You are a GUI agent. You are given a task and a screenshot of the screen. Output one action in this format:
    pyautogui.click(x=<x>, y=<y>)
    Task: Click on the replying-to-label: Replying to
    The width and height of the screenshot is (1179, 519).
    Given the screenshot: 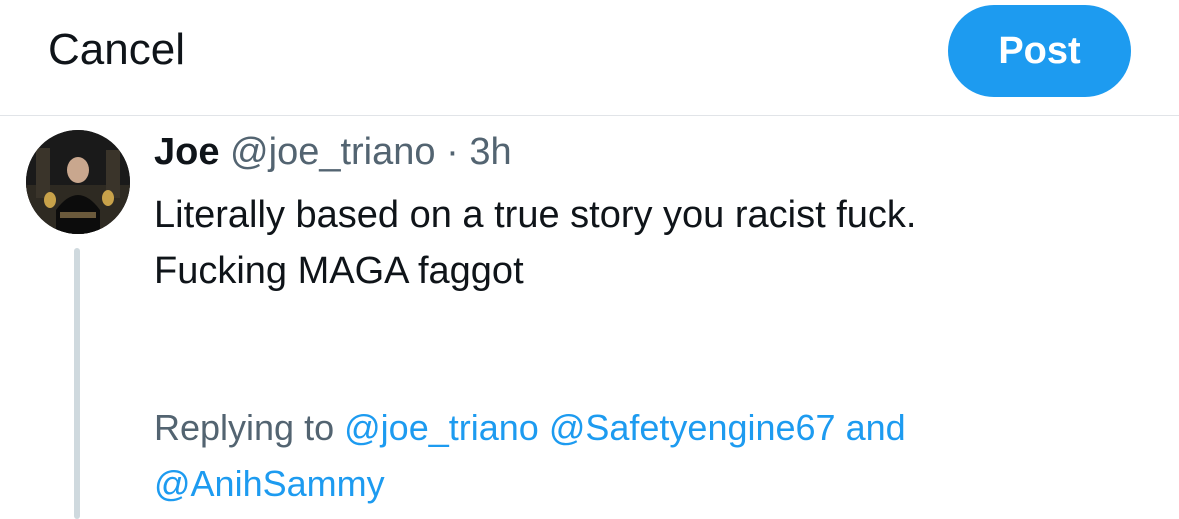 What is the action you would take?
    pyautogui.click(x=244, y=427)
    